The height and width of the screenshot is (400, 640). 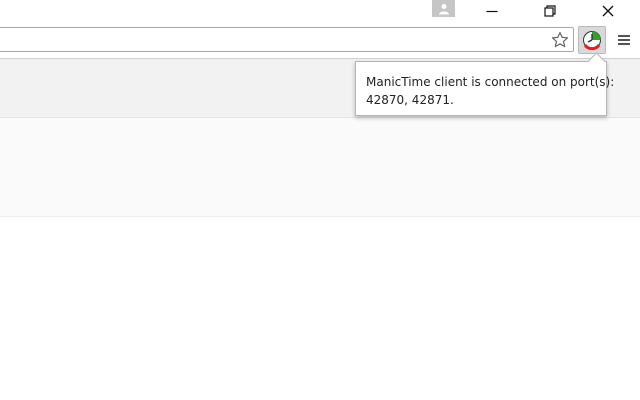 I want to click on minimize-button, so click(x=492, y=11).